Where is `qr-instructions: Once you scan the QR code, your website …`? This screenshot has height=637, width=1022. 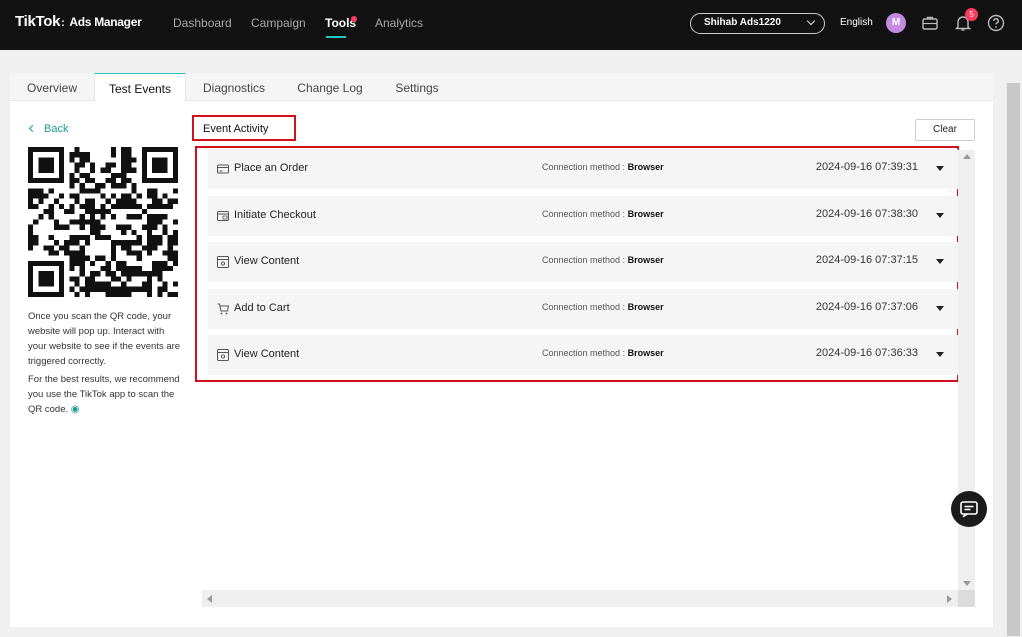
qr-instructions: Once you scan the QR code, your website … is located at coordinates (105, 364).